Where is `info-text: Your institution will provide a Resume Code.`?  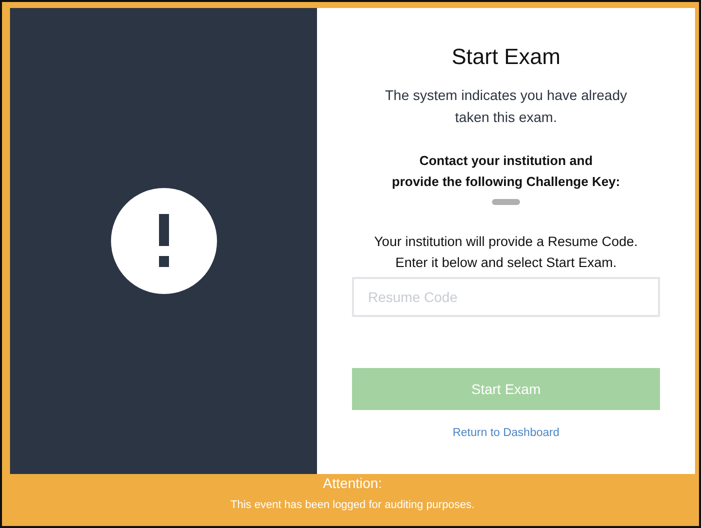
info-text: Your institution will provide a Resume Code. is located at coordinates (506, 242).